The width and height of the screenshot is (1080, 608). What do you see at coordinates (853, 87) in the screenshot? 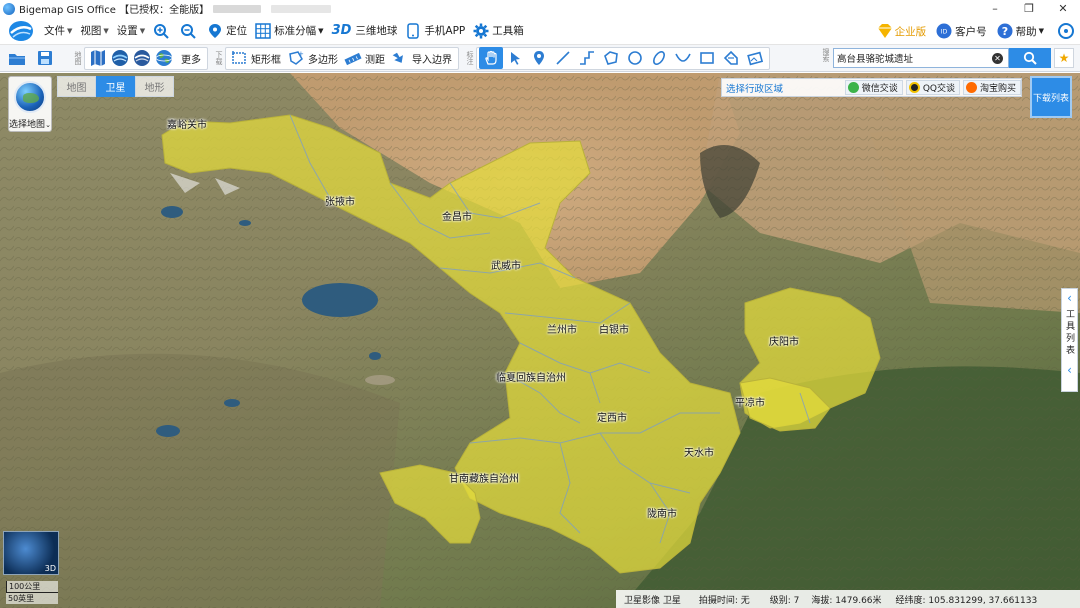
I see `wechat-icon` at bounding box center [853, 87].